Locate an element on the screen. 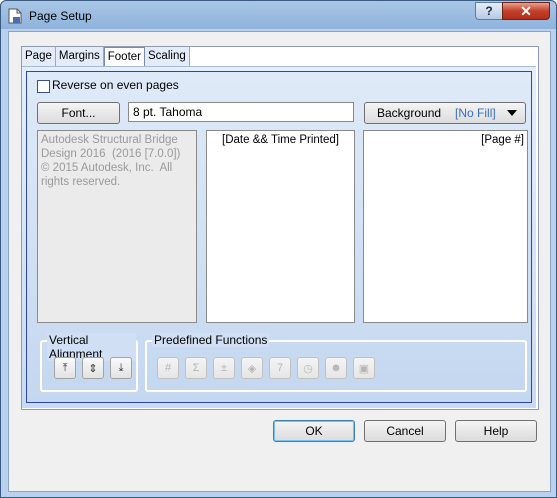 Image resolution: width=557 pixels, height=498 pixels. page-setup-icon is located at coordinates (15, 16).